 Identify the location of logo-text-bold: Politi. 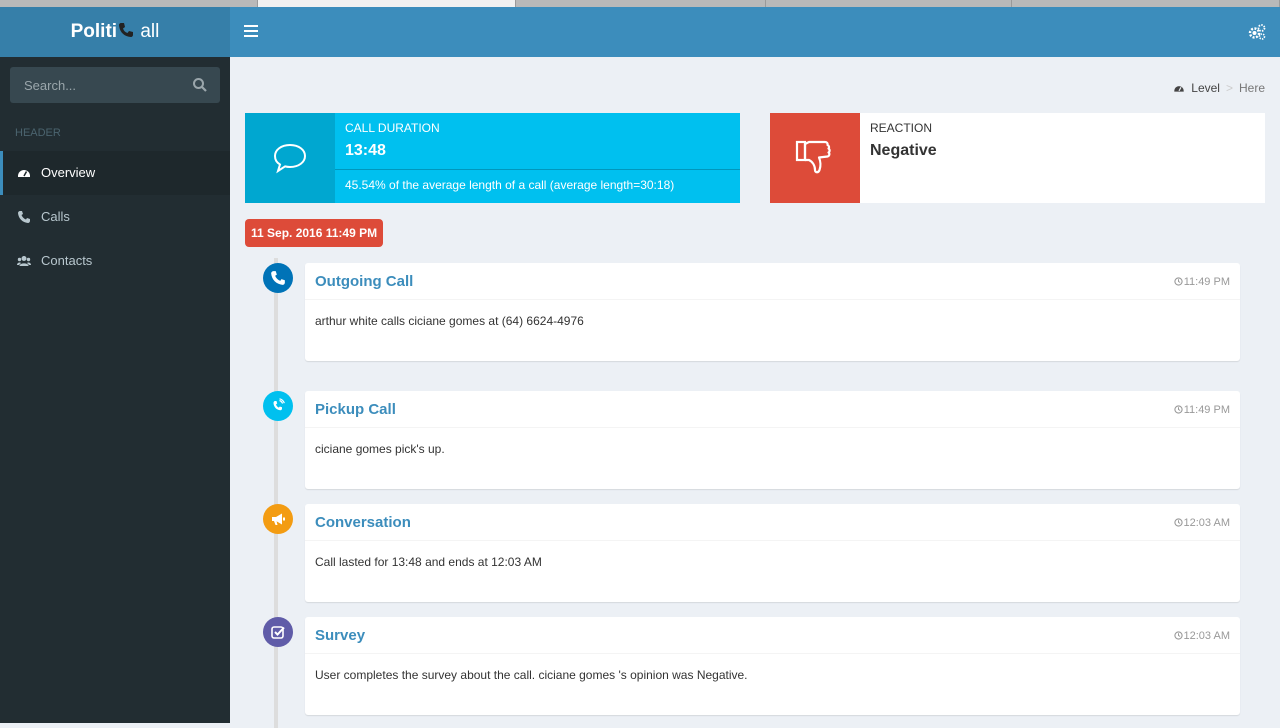
(94, 31).